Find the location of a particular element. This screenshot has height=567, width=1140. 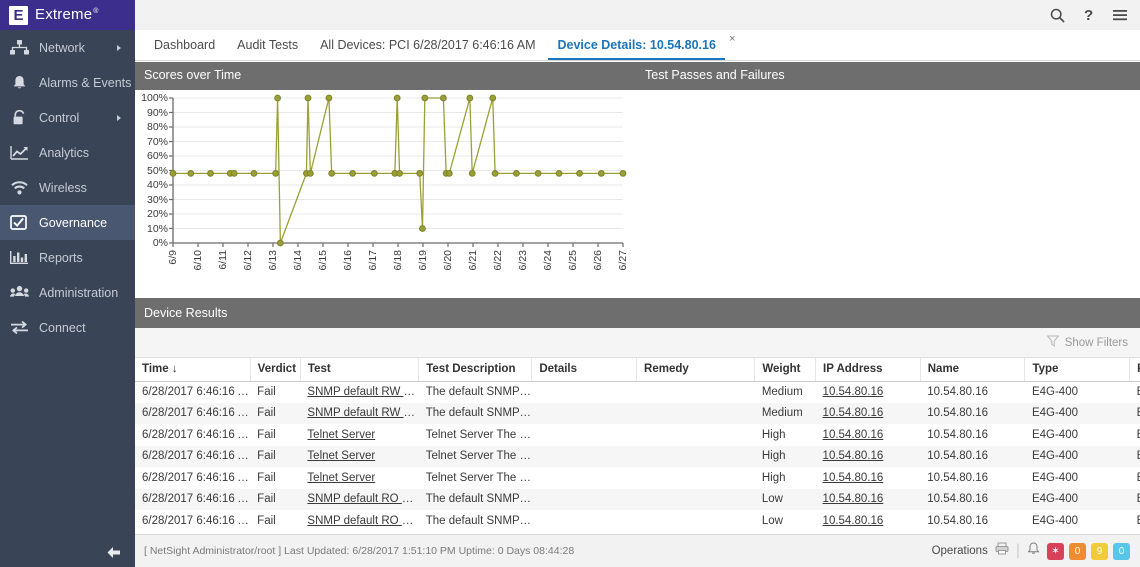

tab-close-icon: × is located at coordinates (733, 43).